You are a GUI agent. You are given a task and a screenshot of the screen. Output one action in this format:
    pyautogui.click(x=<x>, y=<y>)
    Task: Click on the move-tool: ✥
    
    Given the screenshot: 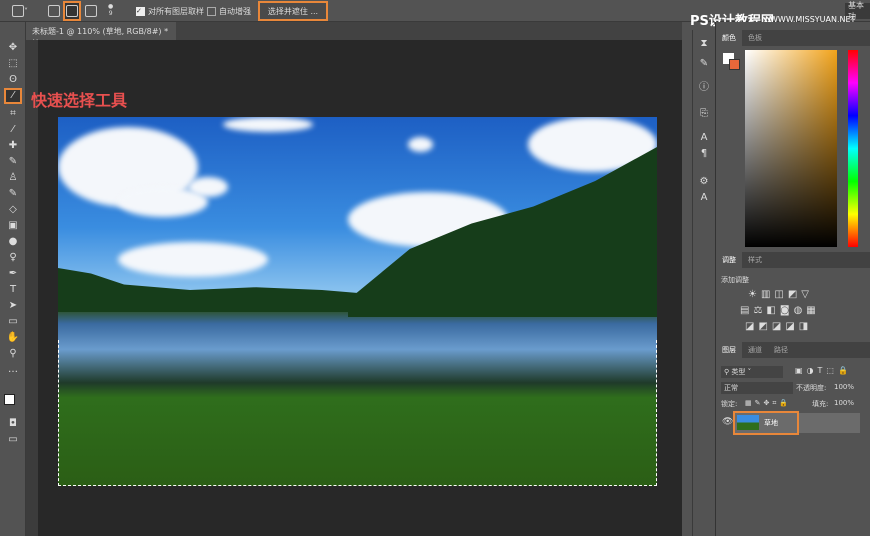 What is the action you would take?
    pyautogui.click(x=13, y=48)
    